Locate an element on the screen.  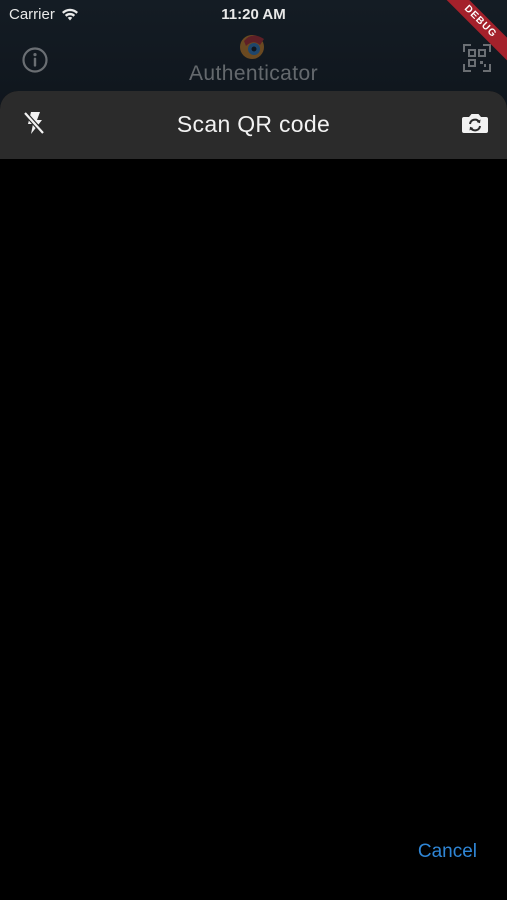
switch-camera-button is located at coordinates (475, 125).